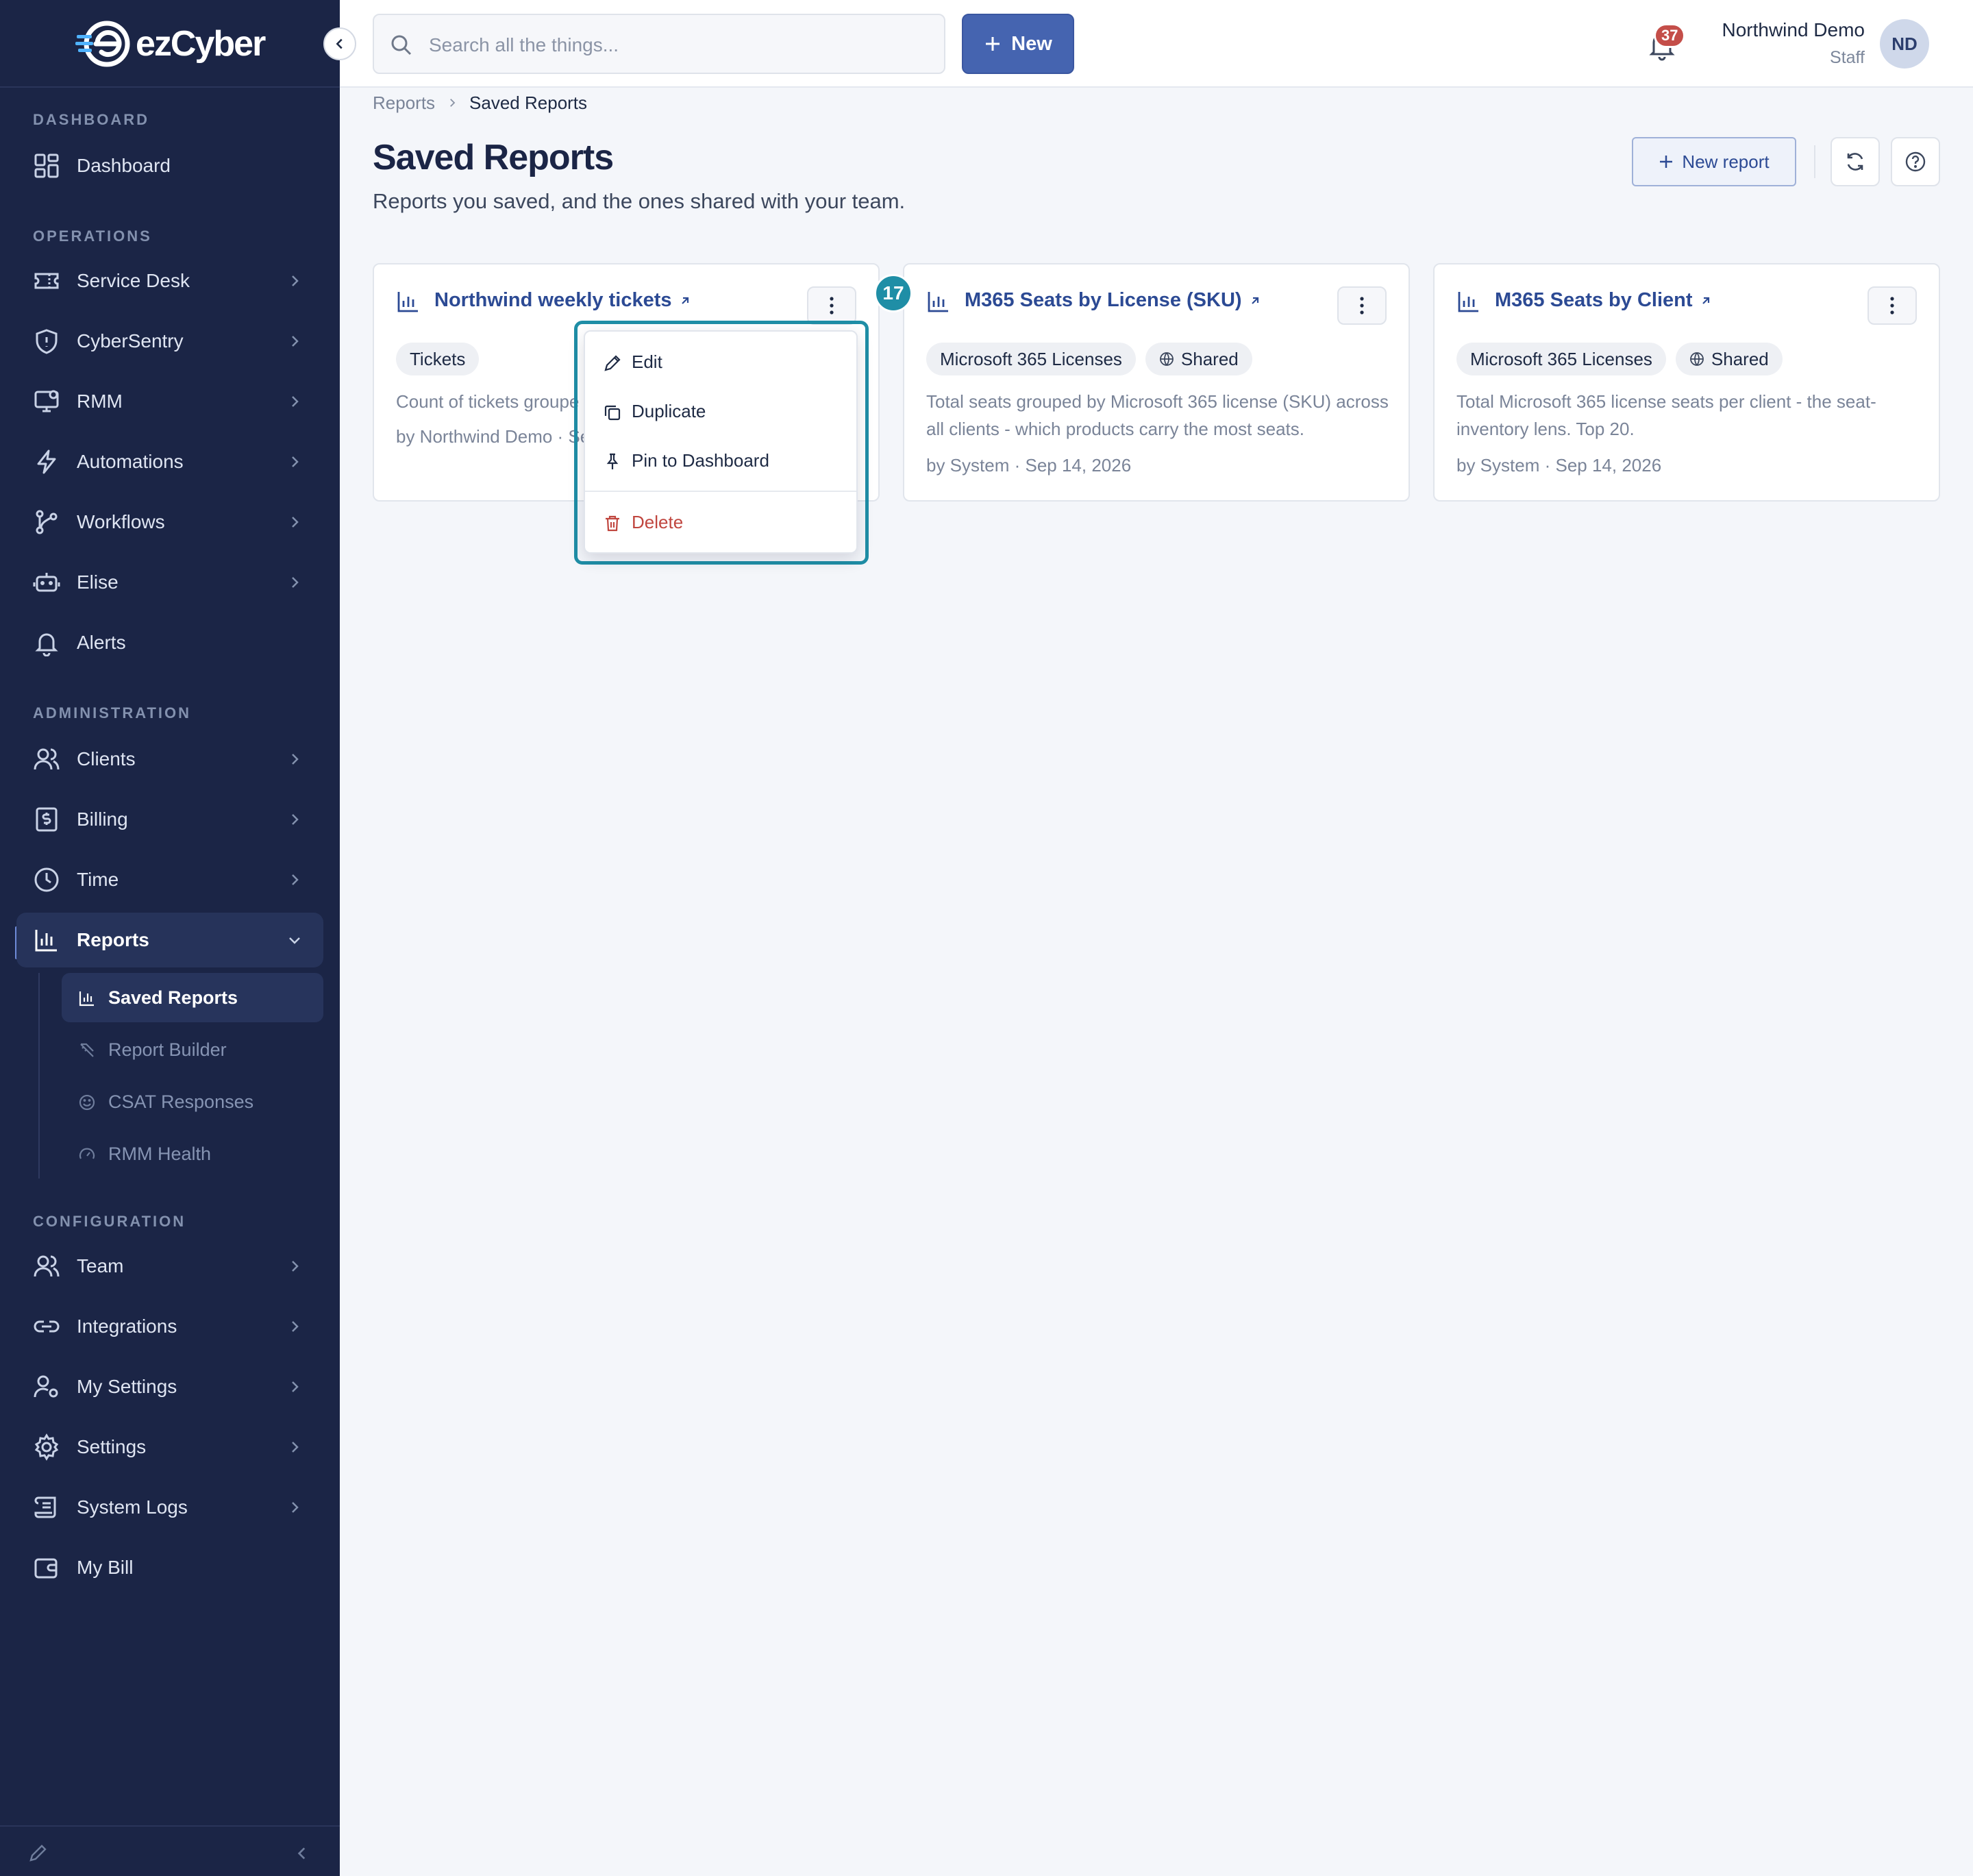 The width and height of the screenshot is (1973, 1876). What do you see at coordinates (1814, 161) in the screenshot?
I see `toolbar-divider` at bounding box center [1814, 161].